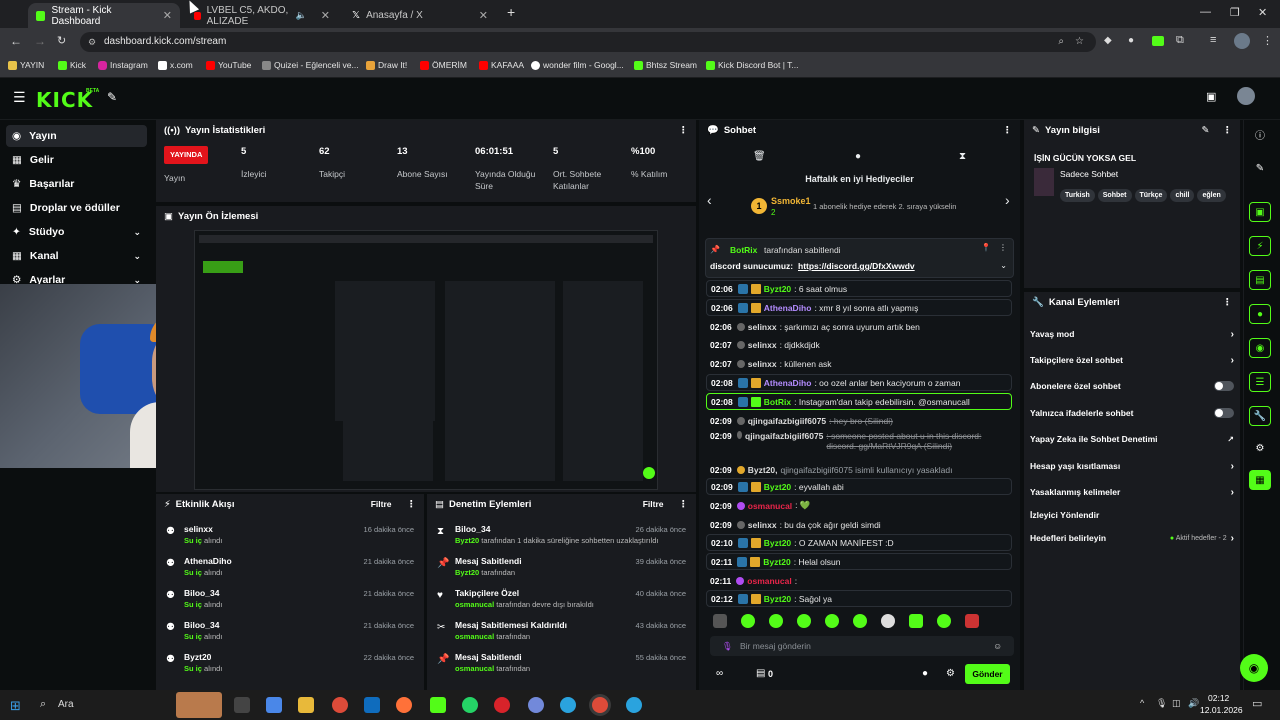  What do you see at coordinates (962, 156) in the screenshot?
I see `hourglass-icon: ⧗` at bounding box center [962, 156].